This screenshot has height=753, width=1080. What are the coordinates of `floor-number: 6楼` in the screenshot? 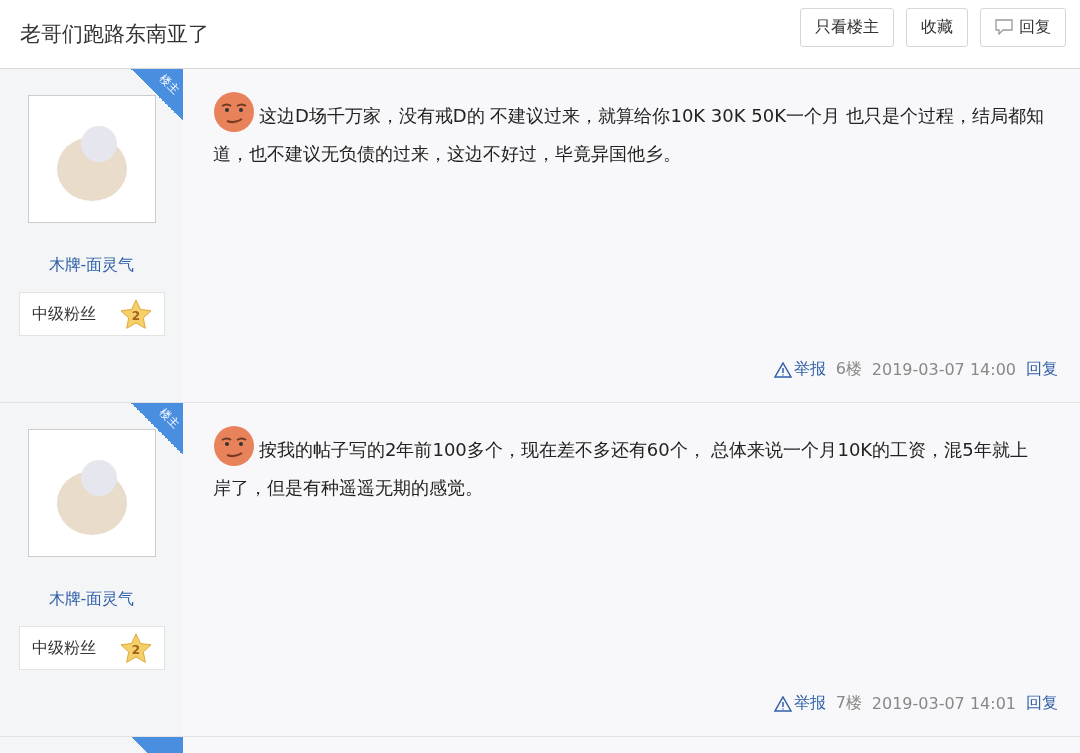 It's located at (848, 369).